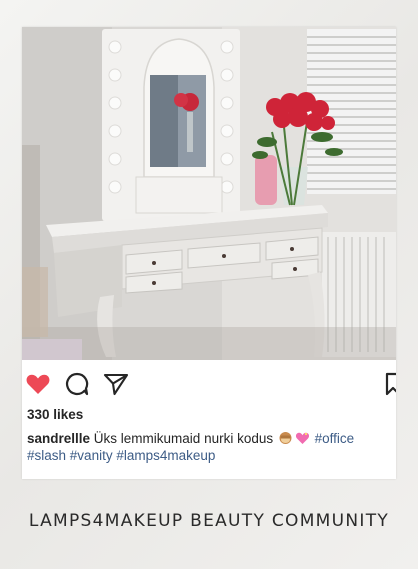 This screenshot has width=418, height=569. Describe the element at coordinates (302, 438) in the screenshot. I see `heart-emoji` at that location.